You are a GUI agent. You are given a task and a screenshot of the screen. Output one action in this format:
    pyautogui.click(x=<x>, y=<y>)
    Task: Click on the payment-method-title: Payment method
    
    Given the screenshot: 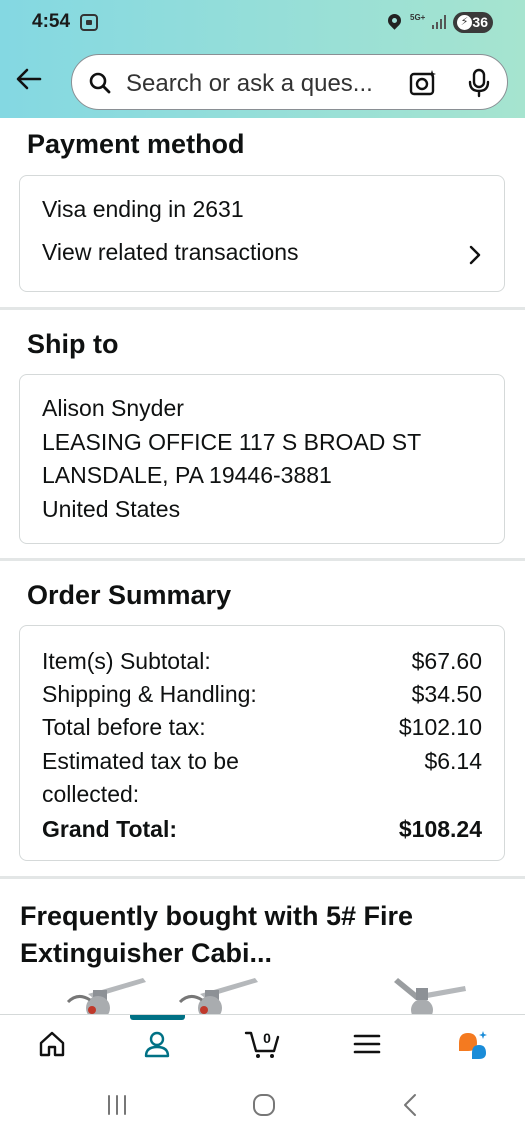 What is the action you would take?
    pyautogui.click(x=136, y=144)
    